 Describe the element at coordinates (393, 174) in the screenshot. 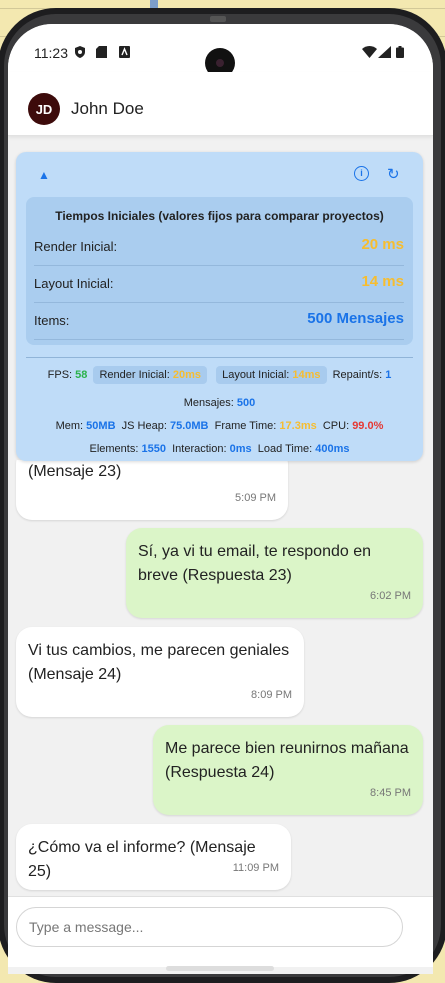

I see `refresh-icon: ↻` at that location.